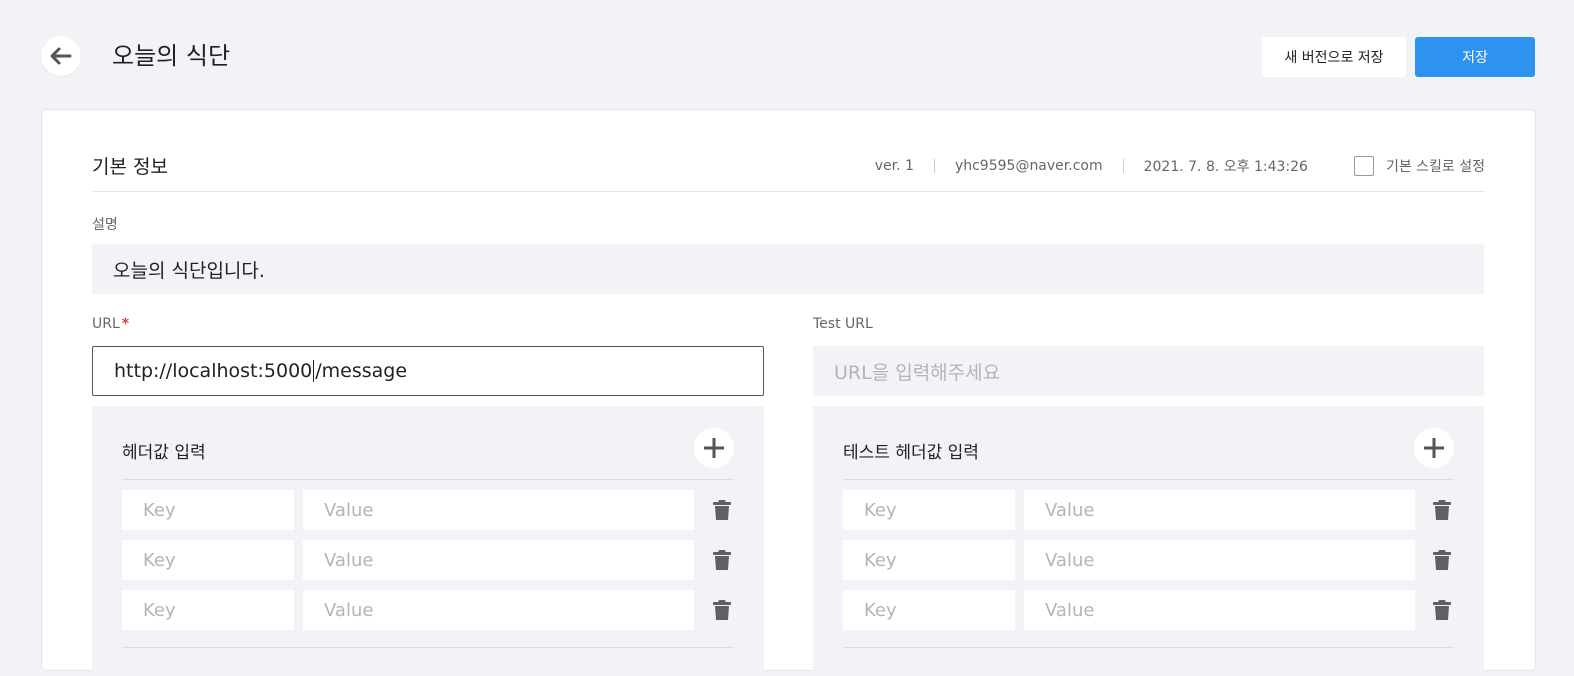 Image resolution: width=1574 pixels, height=676 pixels. I want to click on test-url-input: URL을 입력해주세요, so click(1148, 371).